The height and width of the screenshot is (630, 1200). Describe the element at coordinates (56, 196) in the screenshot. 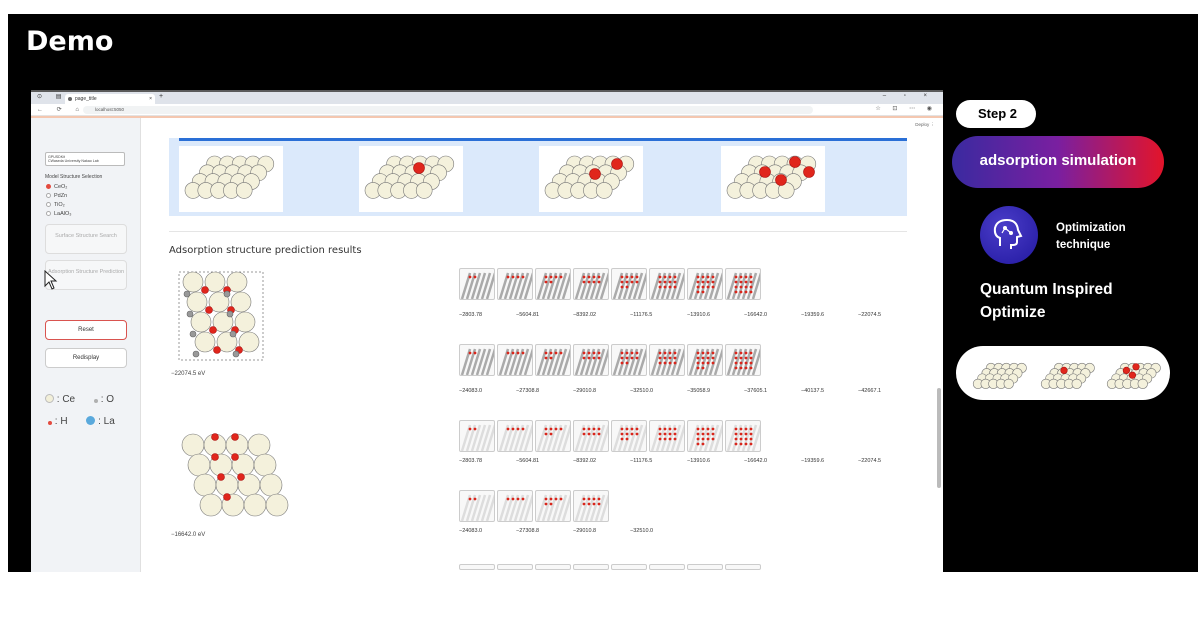

I see `radio-pdzn: PdZn` at that location.